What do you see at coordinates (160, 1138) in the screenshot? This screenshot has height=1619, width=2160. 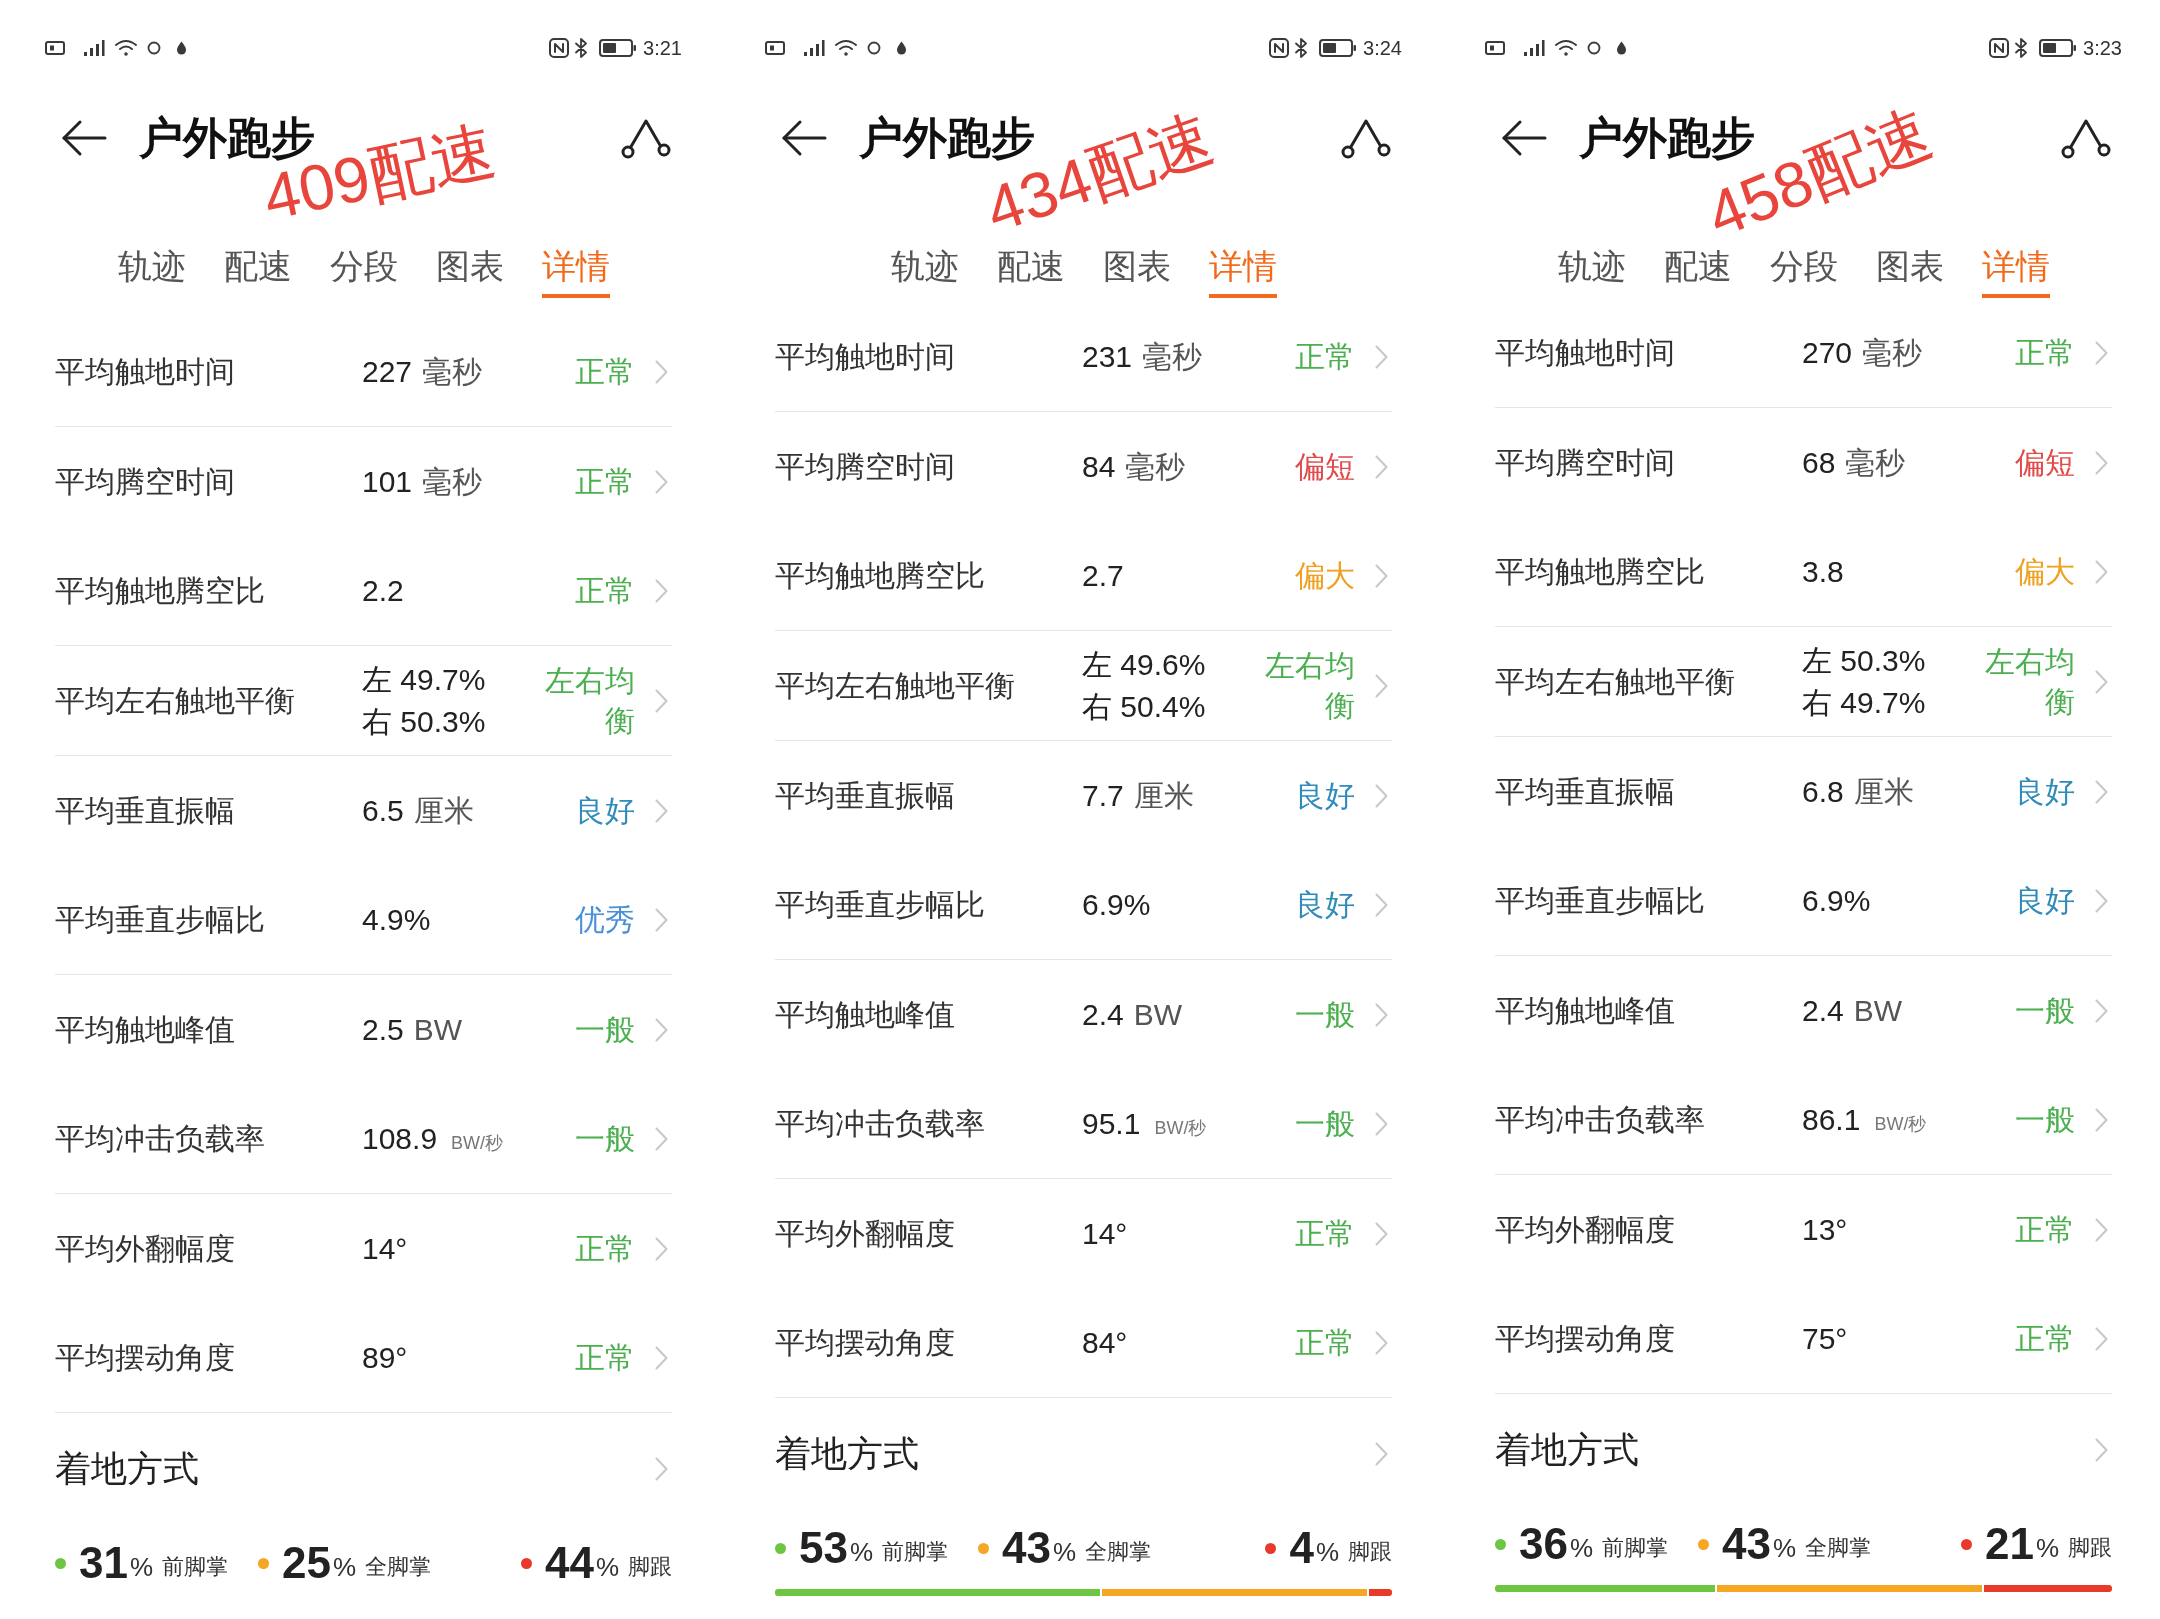 I see `metric-label: 平均冲击负载率` at bounding box center [160, 1138].